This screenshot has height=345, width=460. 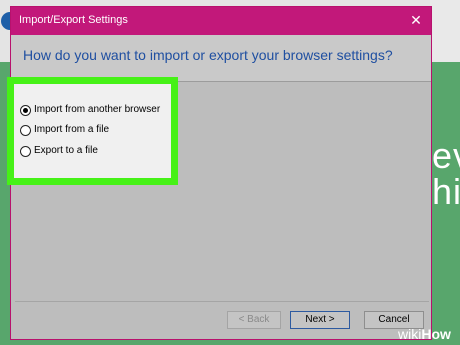 What do you see at coordinates (410, 334) in the screenshot?
I see `watermark-wiki: wiki` at bounding box center [410, 334].